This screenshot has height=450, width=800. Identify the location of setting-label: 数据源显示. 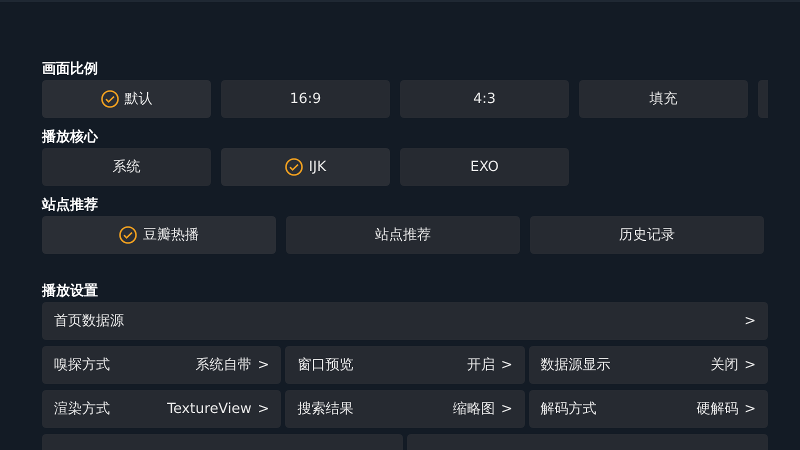
(576, 365).